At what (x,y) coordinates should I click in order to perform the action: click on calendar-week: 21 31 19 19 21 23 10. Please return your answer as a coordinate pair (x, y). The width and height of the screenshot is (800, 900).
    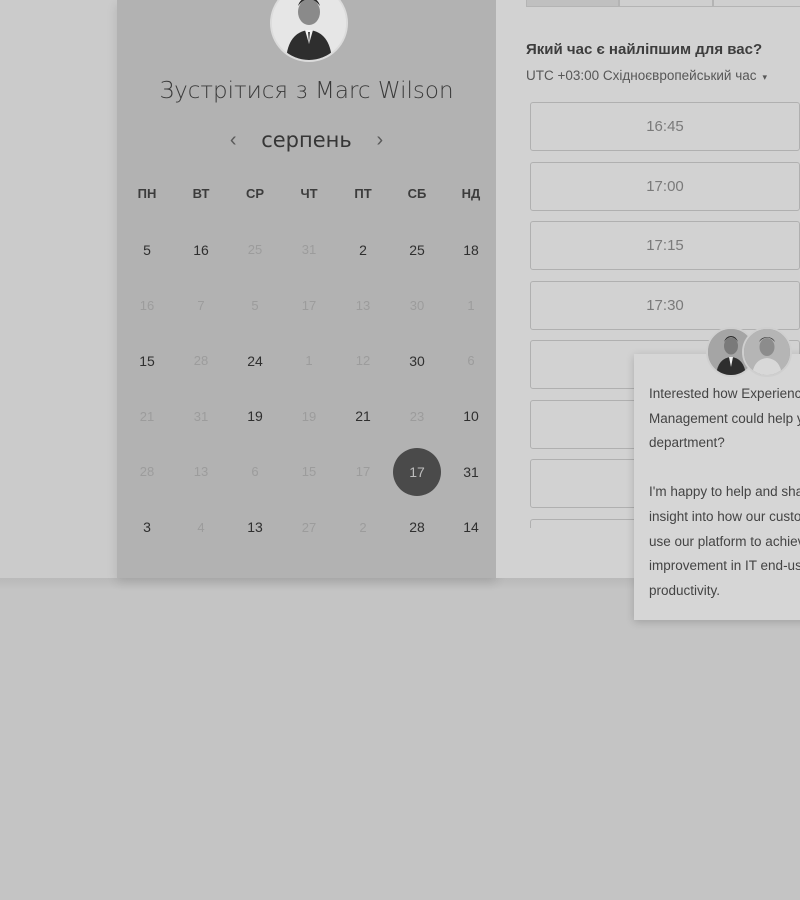
    Looking at the image, I should click on (309, 417).